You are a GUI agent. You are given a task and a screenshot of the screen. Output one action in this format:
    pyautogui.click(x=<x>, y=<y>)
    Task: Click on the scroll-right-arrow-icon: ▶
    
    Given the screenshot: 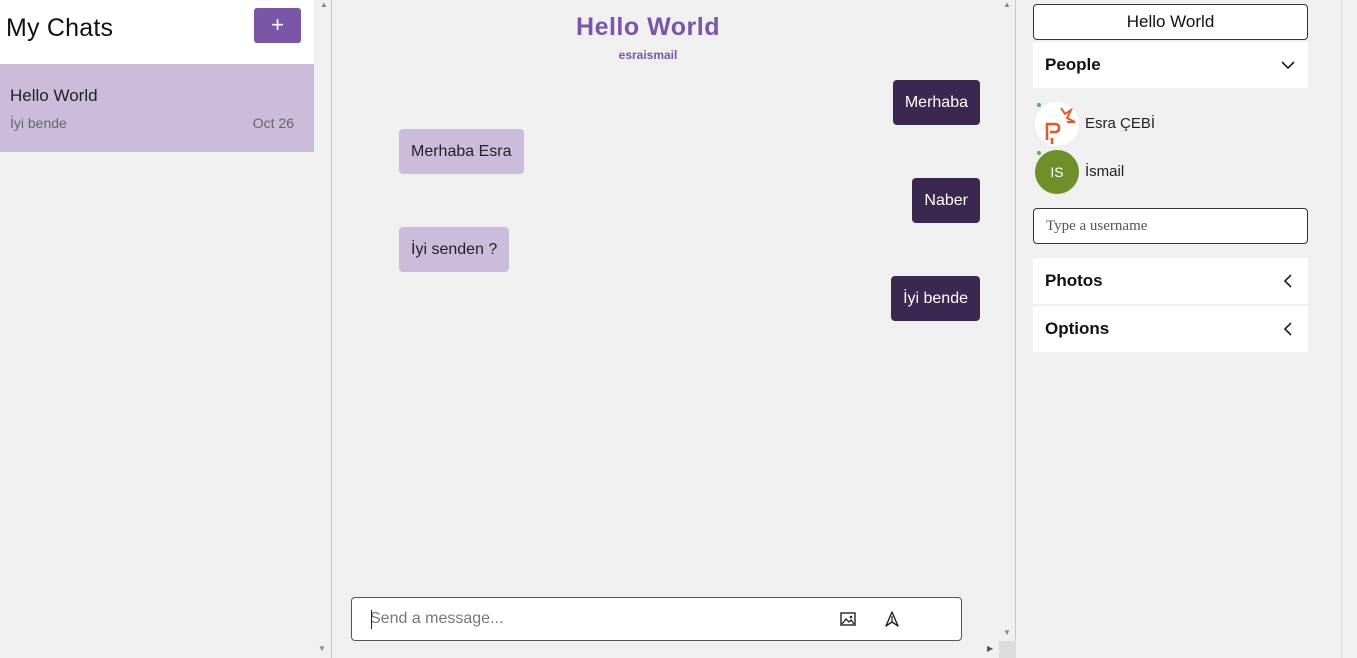 What is the action you would take?
    pyautogui.click(x=990, y=648)
    